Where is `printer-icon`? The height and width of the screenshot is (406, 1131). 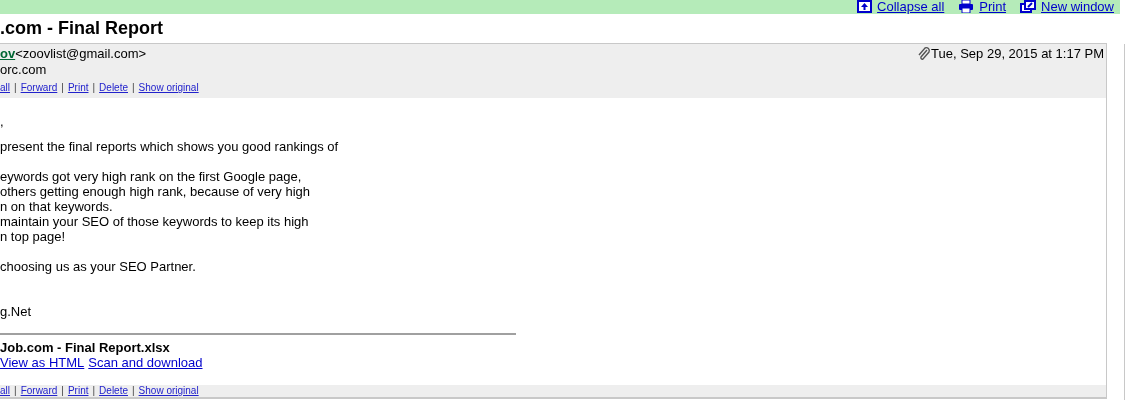
printer-icon is located at coordinates (966, 6).